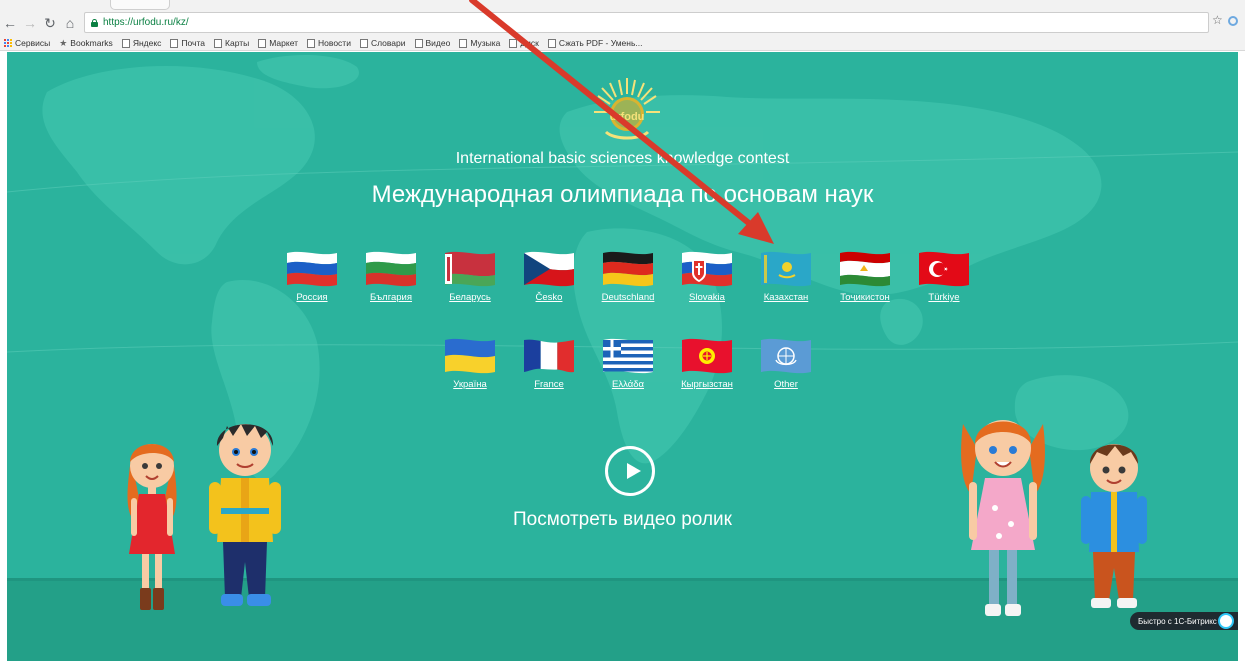 The image size is (1245, 662). Describe the element at coordinates (707, 356) in the screenshot. I see `kyrgyzstan-flag-icon` at that location.